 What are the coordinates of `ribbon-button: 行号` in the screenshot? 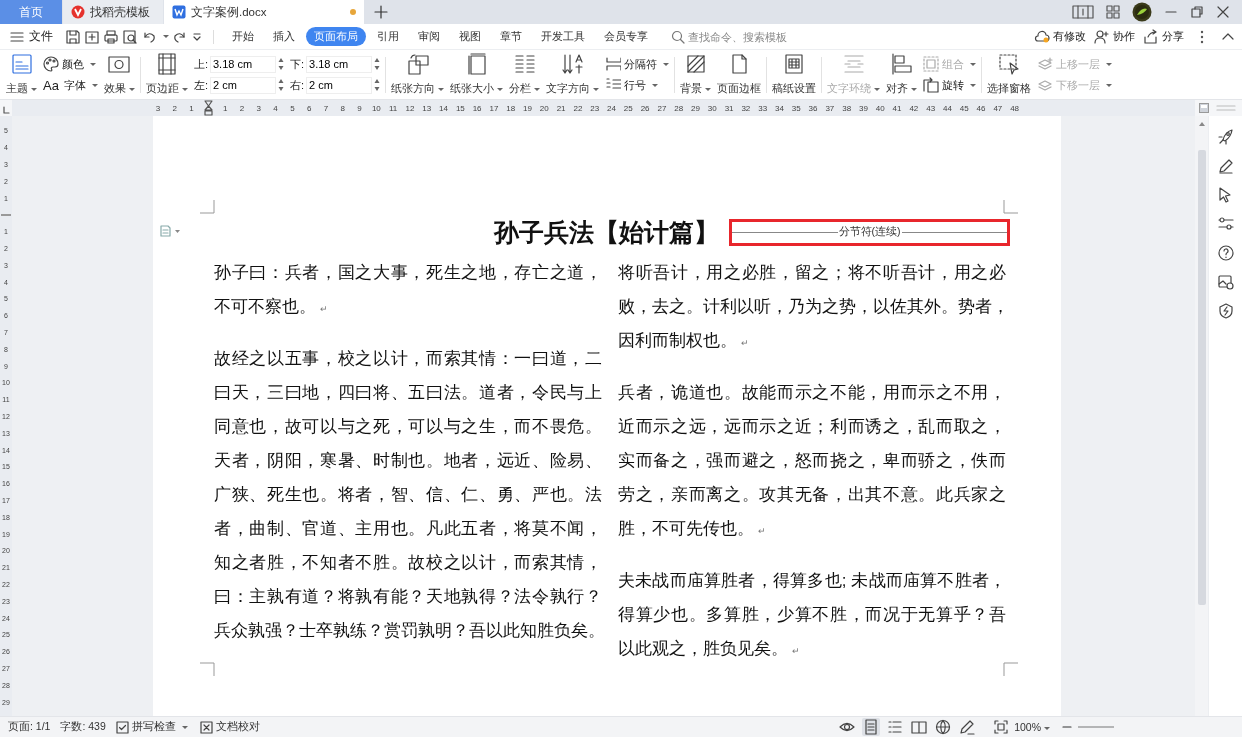 It's located at (637, 85).